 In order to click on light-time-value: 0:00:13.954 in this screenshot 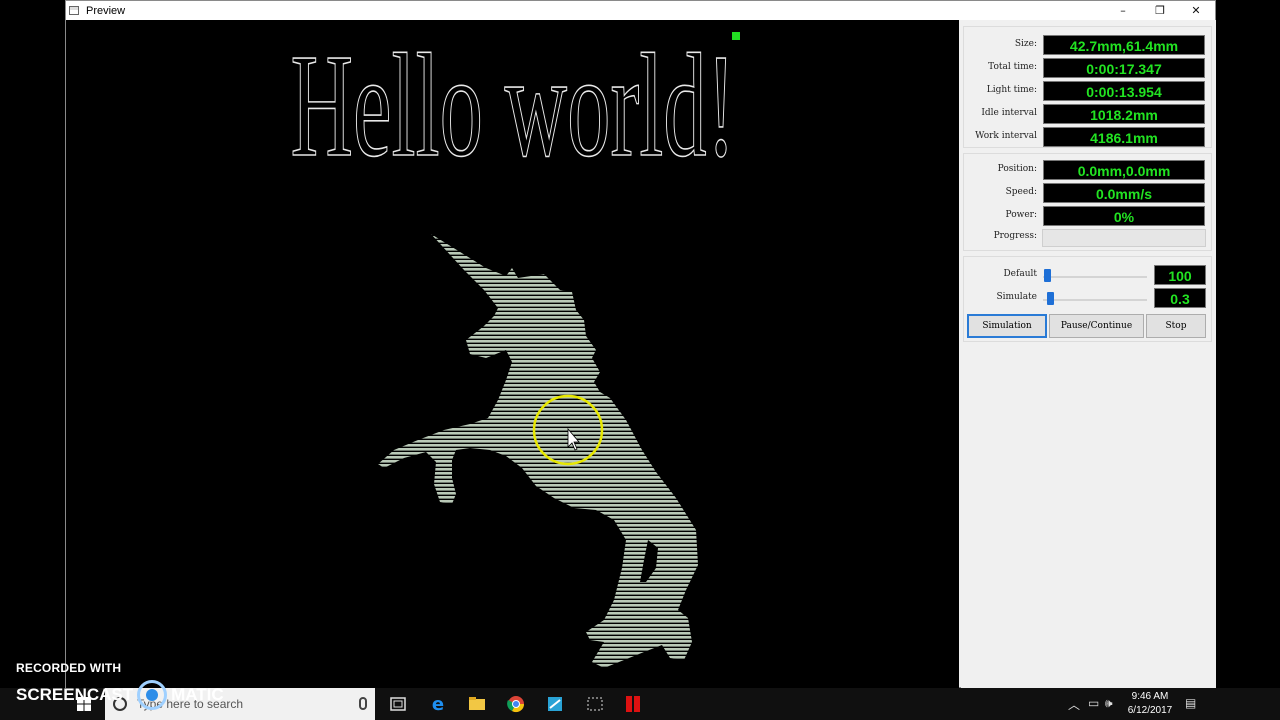, I will do `click(1124, 91)`.